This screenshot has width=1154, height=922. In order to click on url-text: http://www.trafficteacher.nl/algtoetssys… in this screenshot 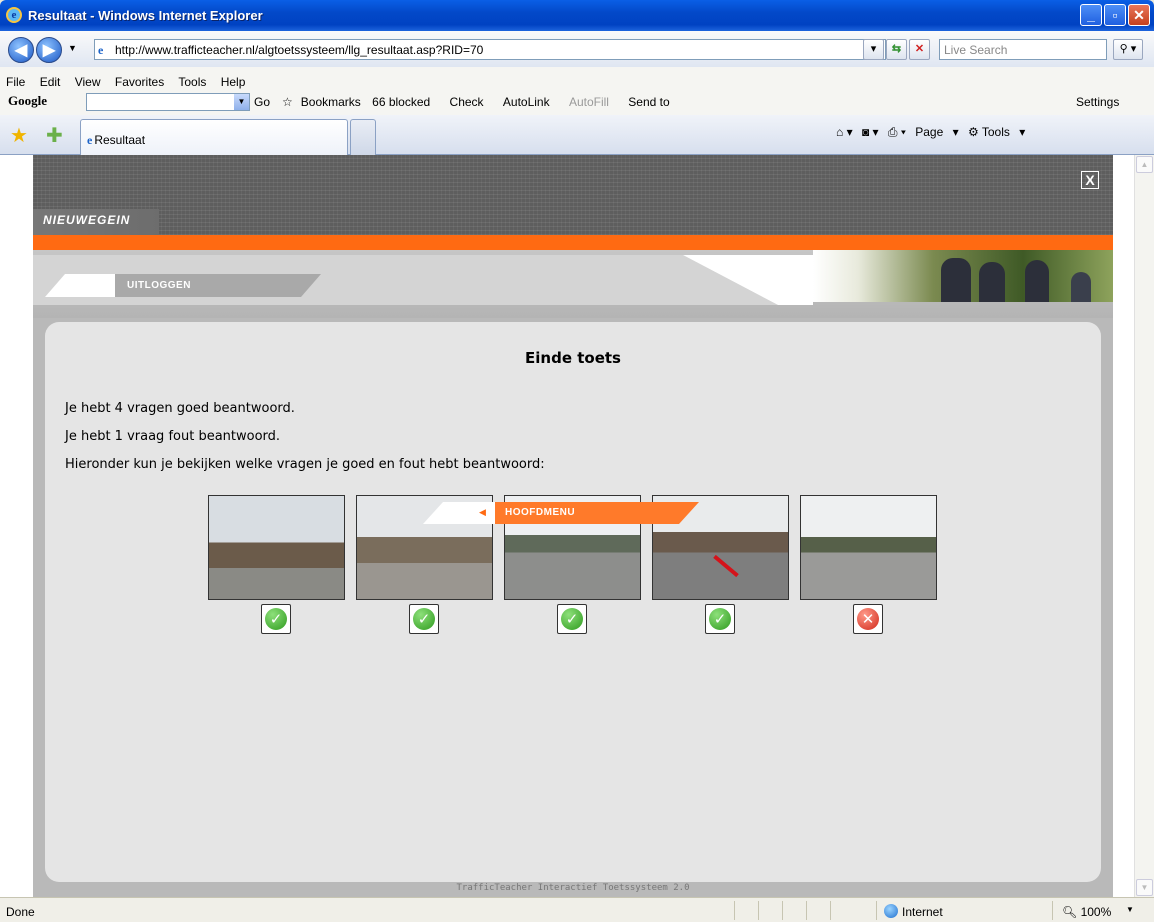, I will do `click(299, 50)`.